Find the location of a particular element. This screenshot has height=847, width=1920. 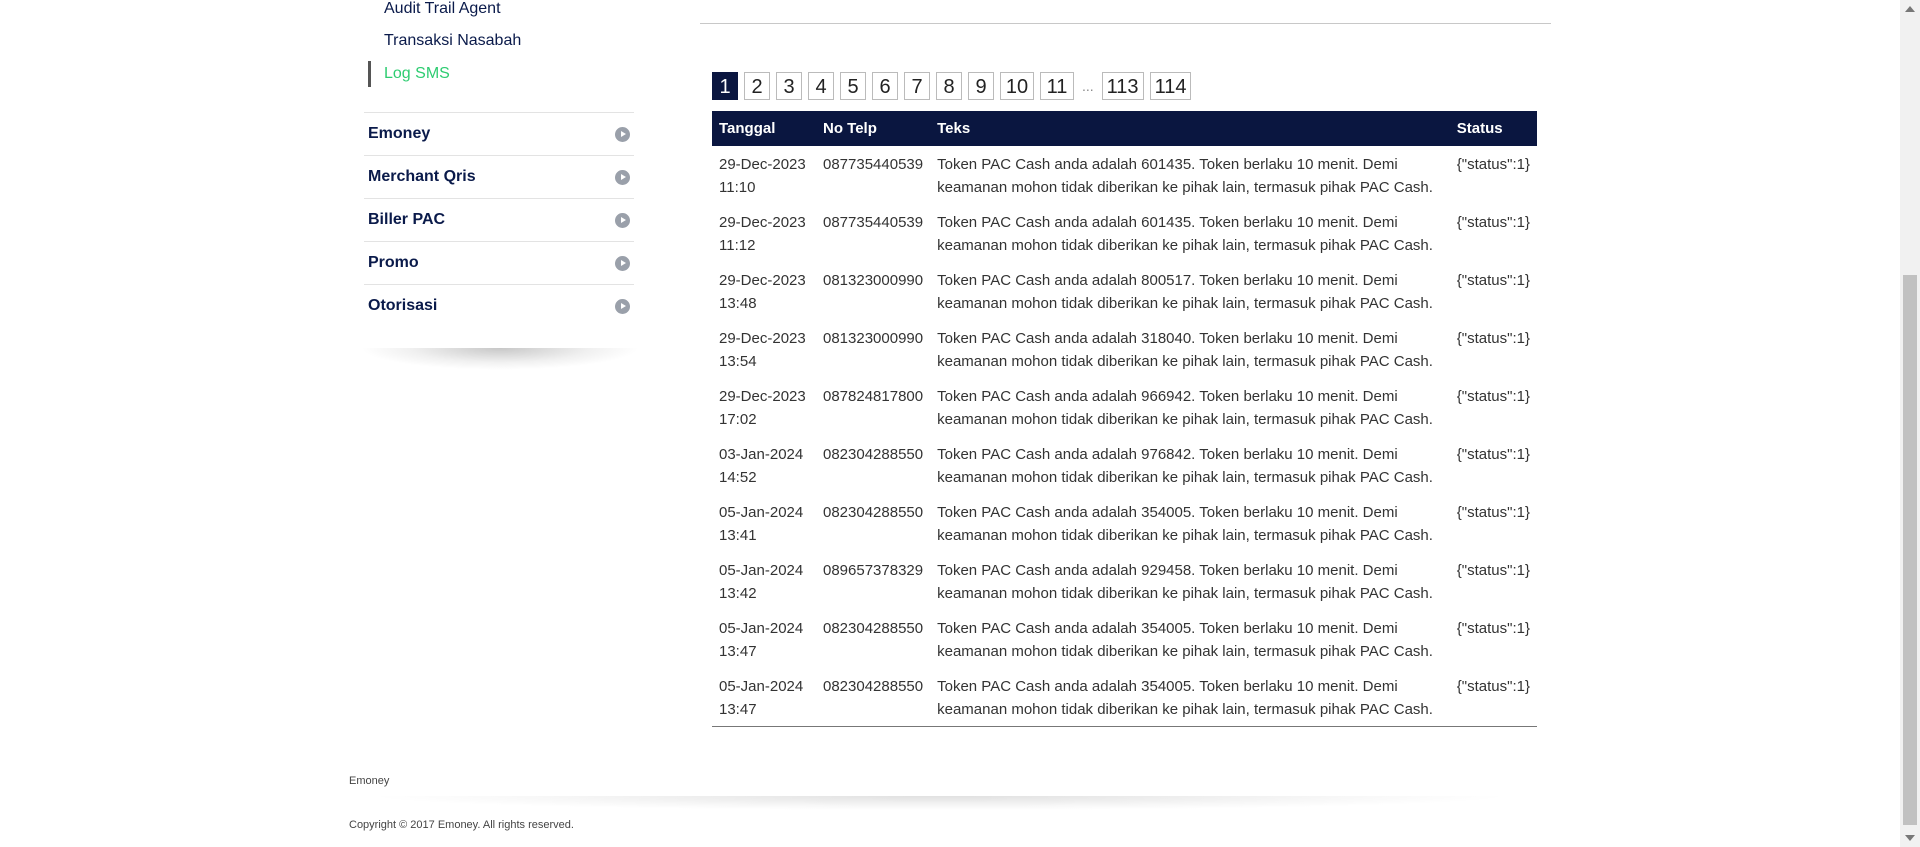

sidebar-subitem-log-sms: Log SMS is located at coordinates (417, 74).